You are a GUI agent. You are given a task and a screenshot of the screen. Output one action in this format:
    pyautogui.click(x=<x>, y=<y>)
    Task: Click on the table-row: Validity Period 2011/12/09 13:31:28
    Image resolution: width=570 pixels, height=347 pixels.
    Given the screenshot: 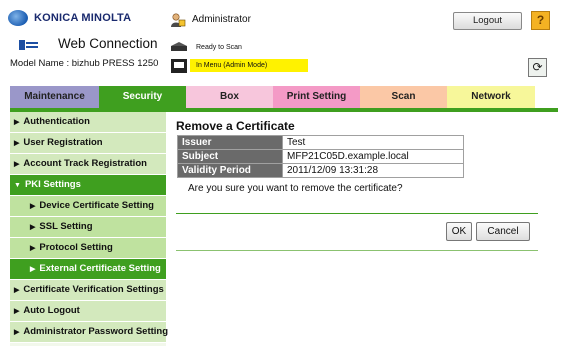 What is the action you would take?
    pyautogui.click(x=320, y=170)
    